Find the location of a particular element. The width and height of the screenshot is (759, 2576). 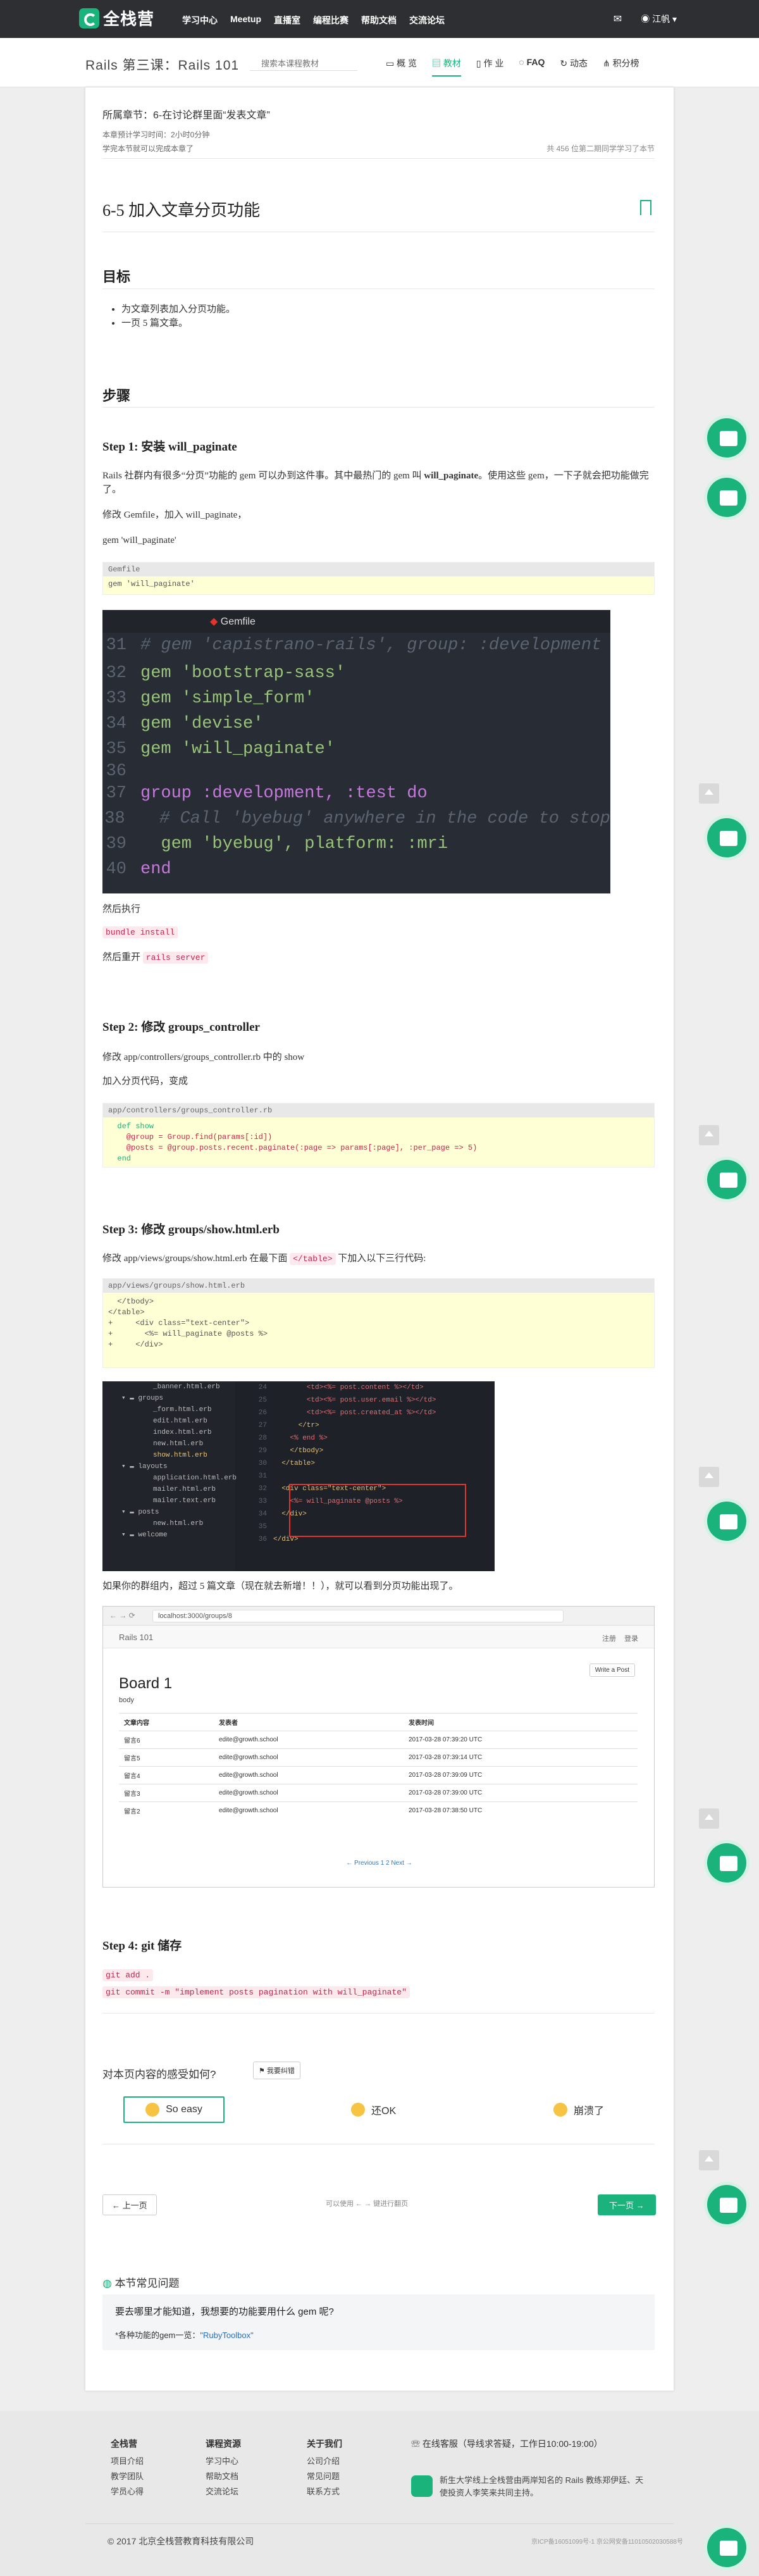

line-text: end is located at coordinates (155, 869).